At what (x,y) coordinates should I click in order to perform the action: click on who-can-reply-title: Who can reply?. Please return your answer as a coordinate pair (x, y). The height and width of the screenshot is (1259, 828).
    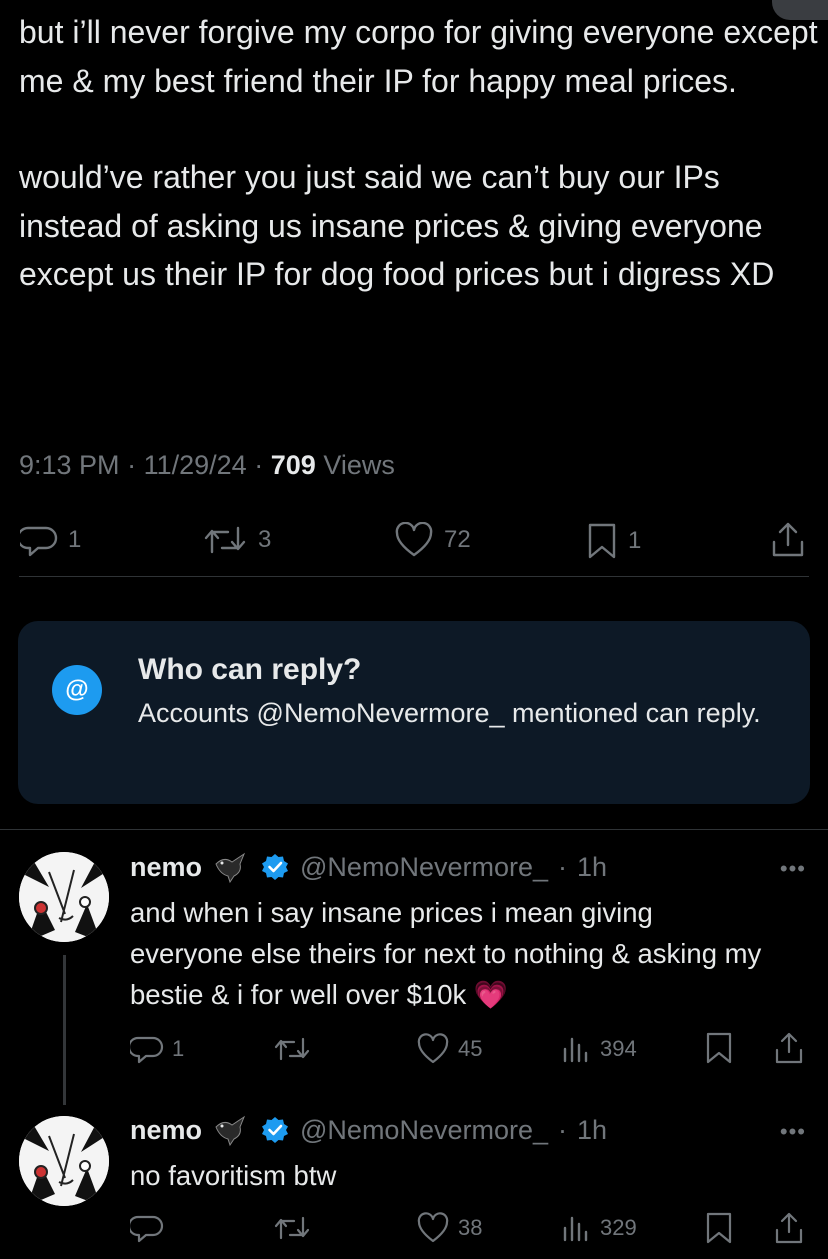
    Looking at the image, I should click on (250, 669).